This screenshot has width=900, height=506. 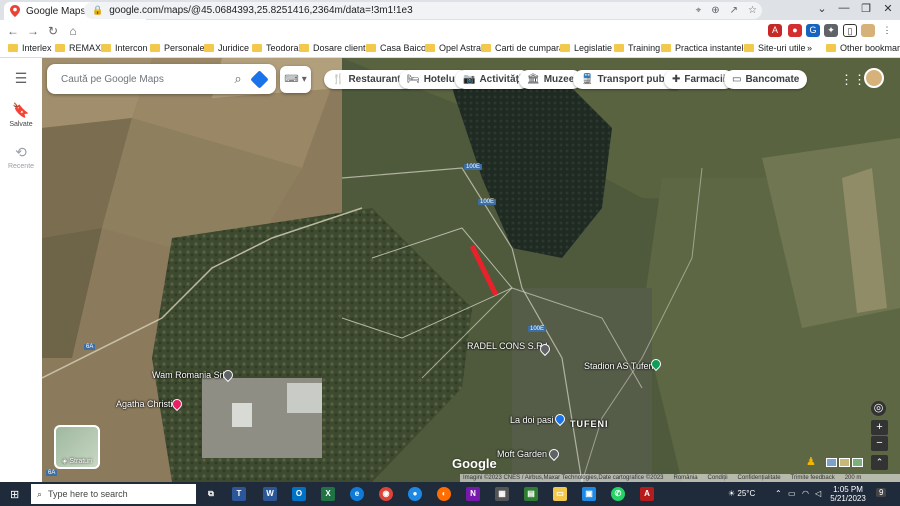 I want to click on google-apps-icon: ⋮⋮, so click(x=853, y=80).